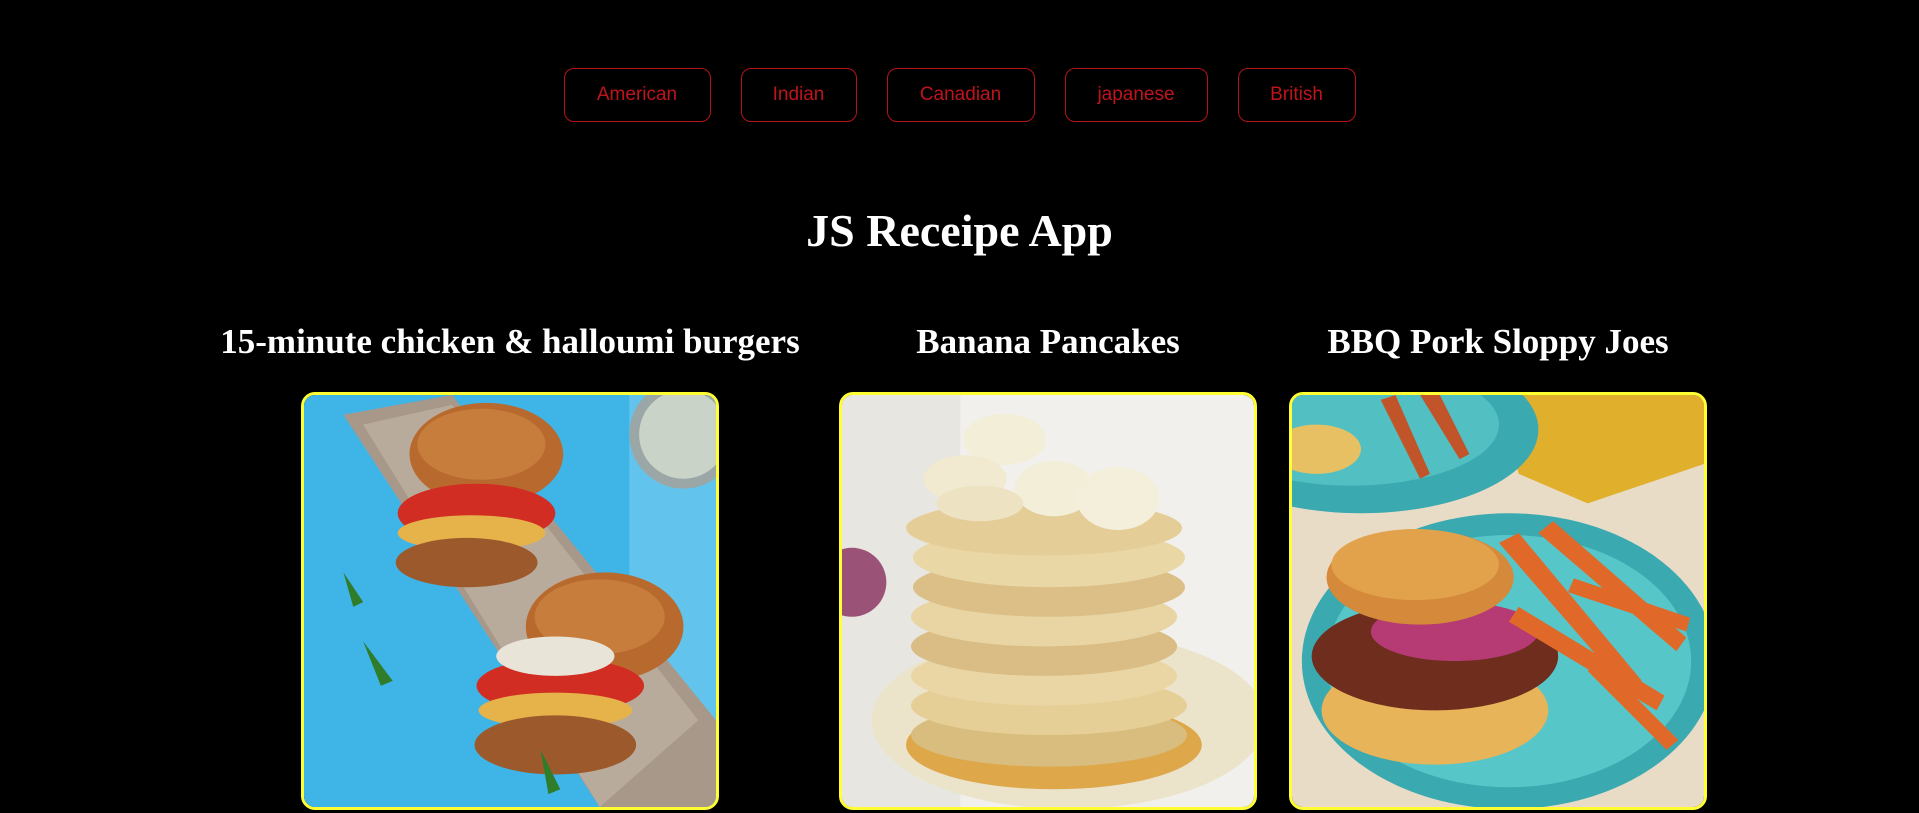 The image size is (1919, 813). What do you see at coordinates (1498, 341) in the screenshot?
I see `recipe-title: BBQ Pork Sloppy Joes` at bounding box center [1498, 341].